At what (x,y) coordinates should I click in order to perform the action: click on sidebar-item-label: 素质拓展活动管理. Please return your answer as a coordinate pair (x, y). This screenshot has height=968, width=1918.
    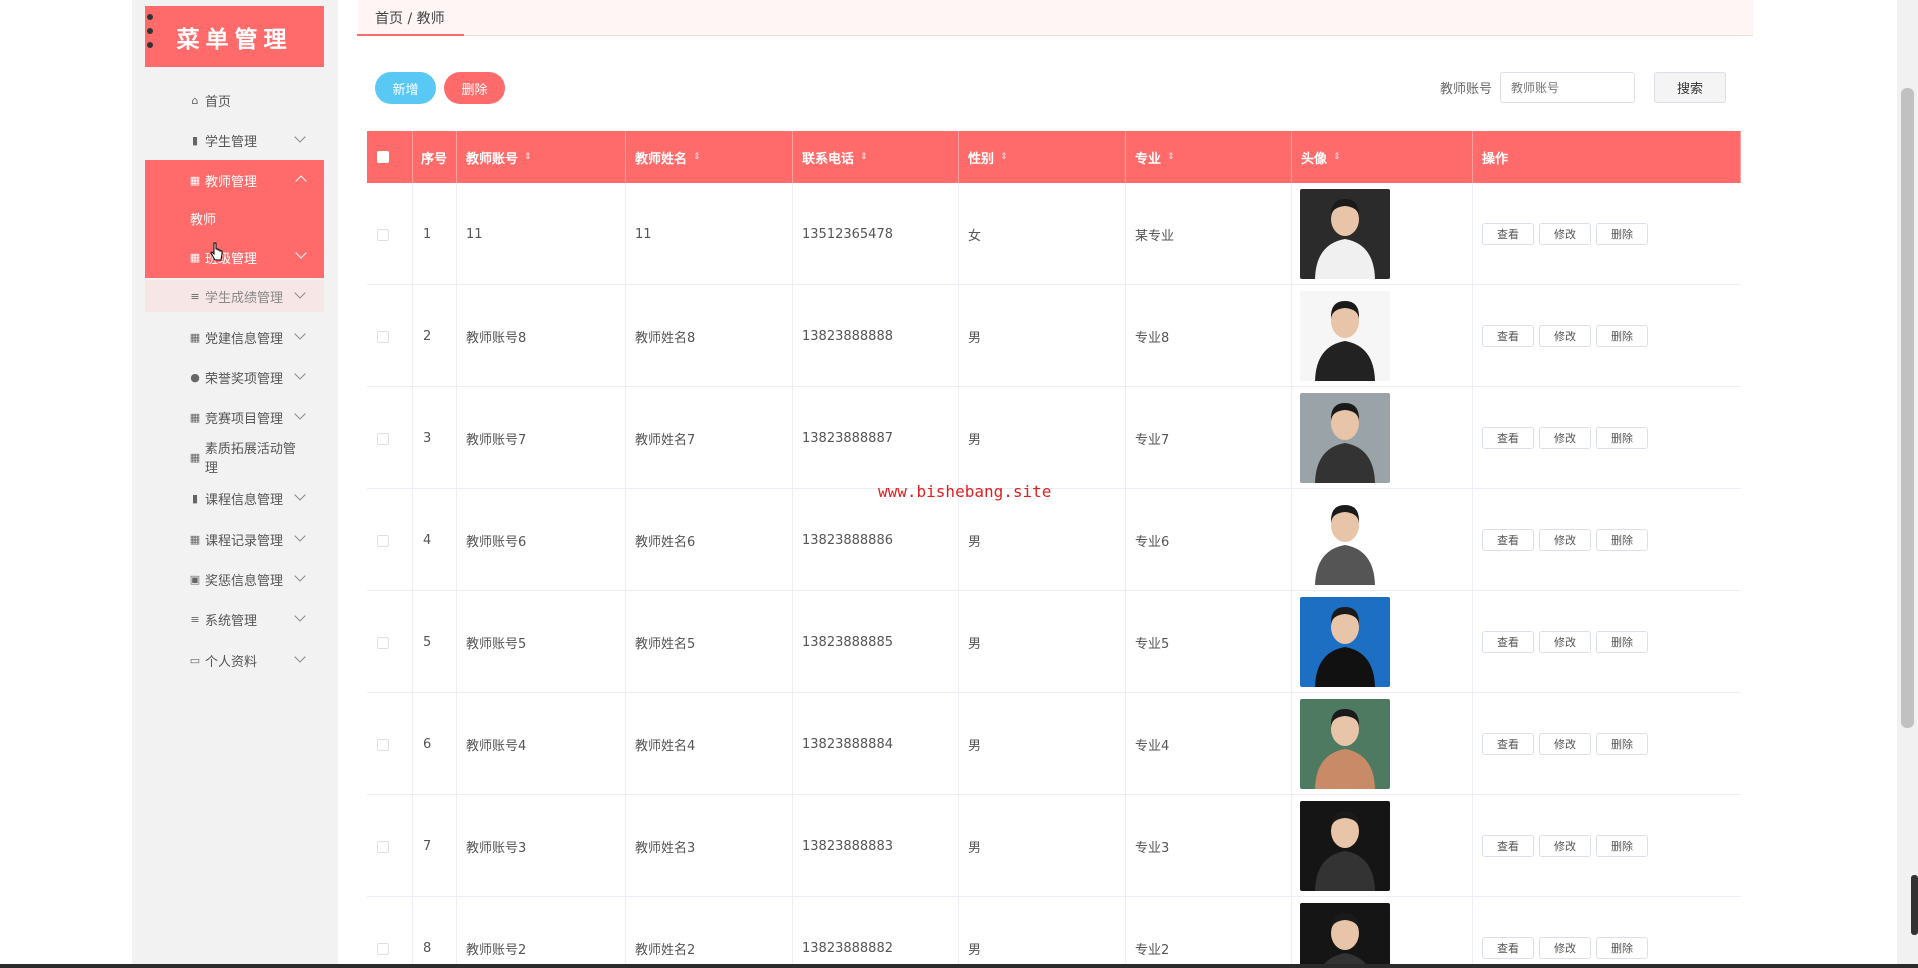
    Looking at the image, I should click on (250, 459).